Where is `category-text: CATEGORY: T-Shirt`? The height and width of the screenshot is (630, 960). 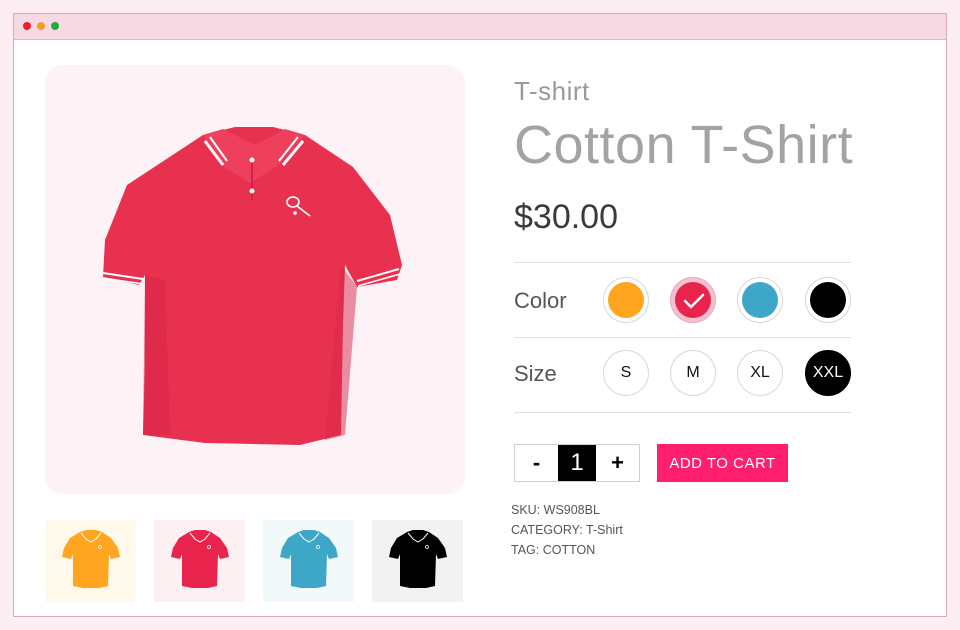
category-text: CATEGORY: T-Shirt is located at coordinates (567, 530).